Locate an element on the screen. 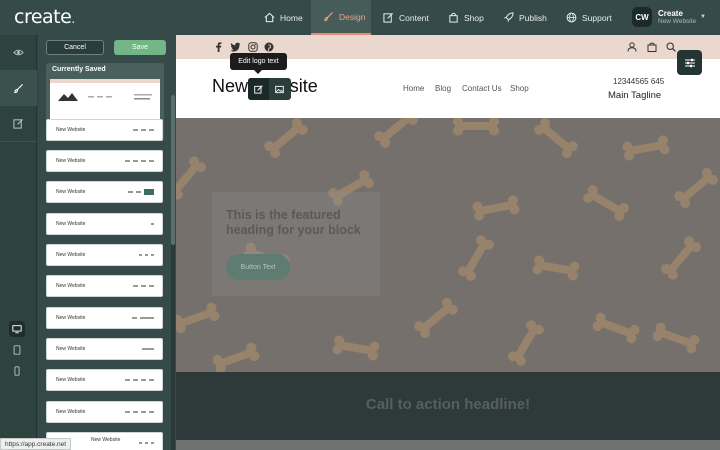 The width and height of the screenshot is (720, 450). edit-content-button is located at coordinates (18, 124).